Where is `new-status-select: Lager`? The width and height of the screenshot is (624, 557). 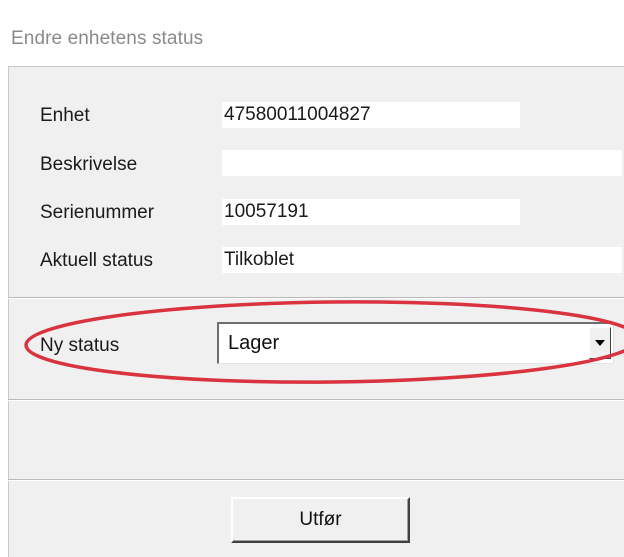
new-status-select: Lager is located at coordinates (415, 343).